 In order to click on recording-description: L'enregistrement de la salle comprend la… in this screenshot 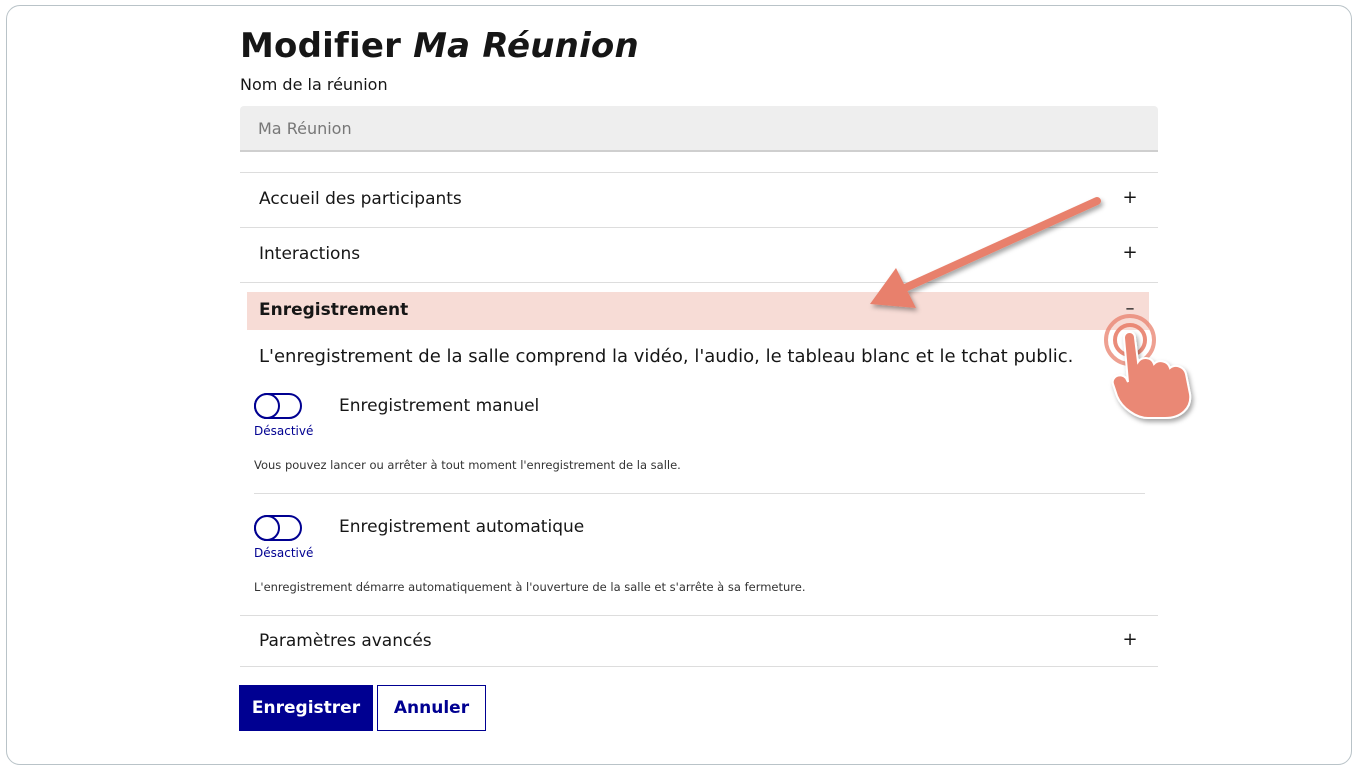, I will do `click(666, 356)`.